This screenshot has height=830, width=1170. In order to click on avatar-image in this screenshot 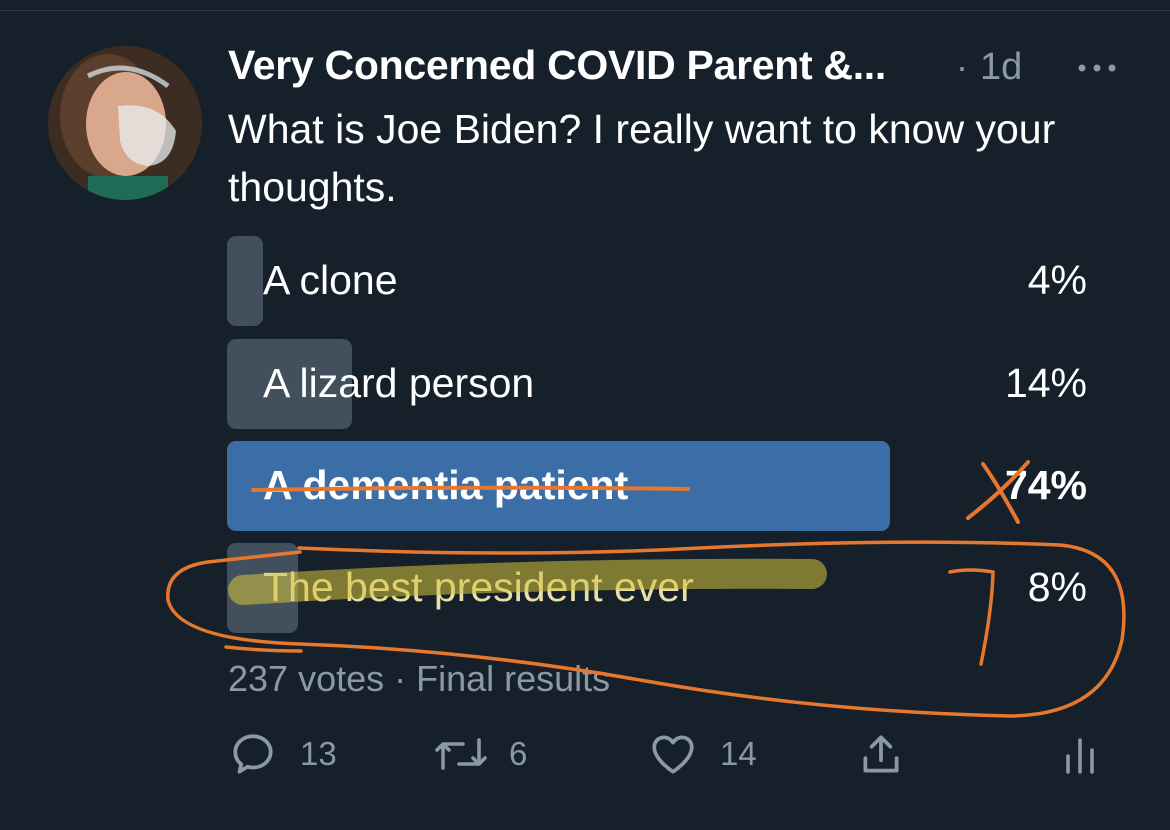, I will do `click(125, 123)`.